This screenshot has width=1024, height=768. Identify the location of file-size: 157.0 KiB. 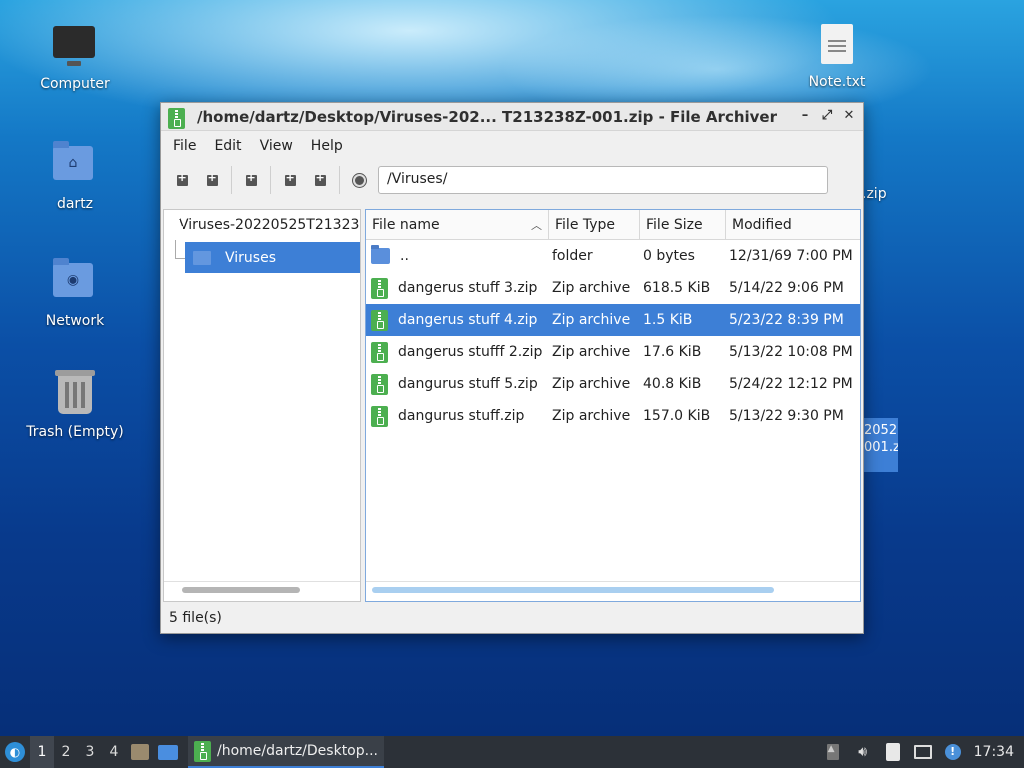
(677, 416).